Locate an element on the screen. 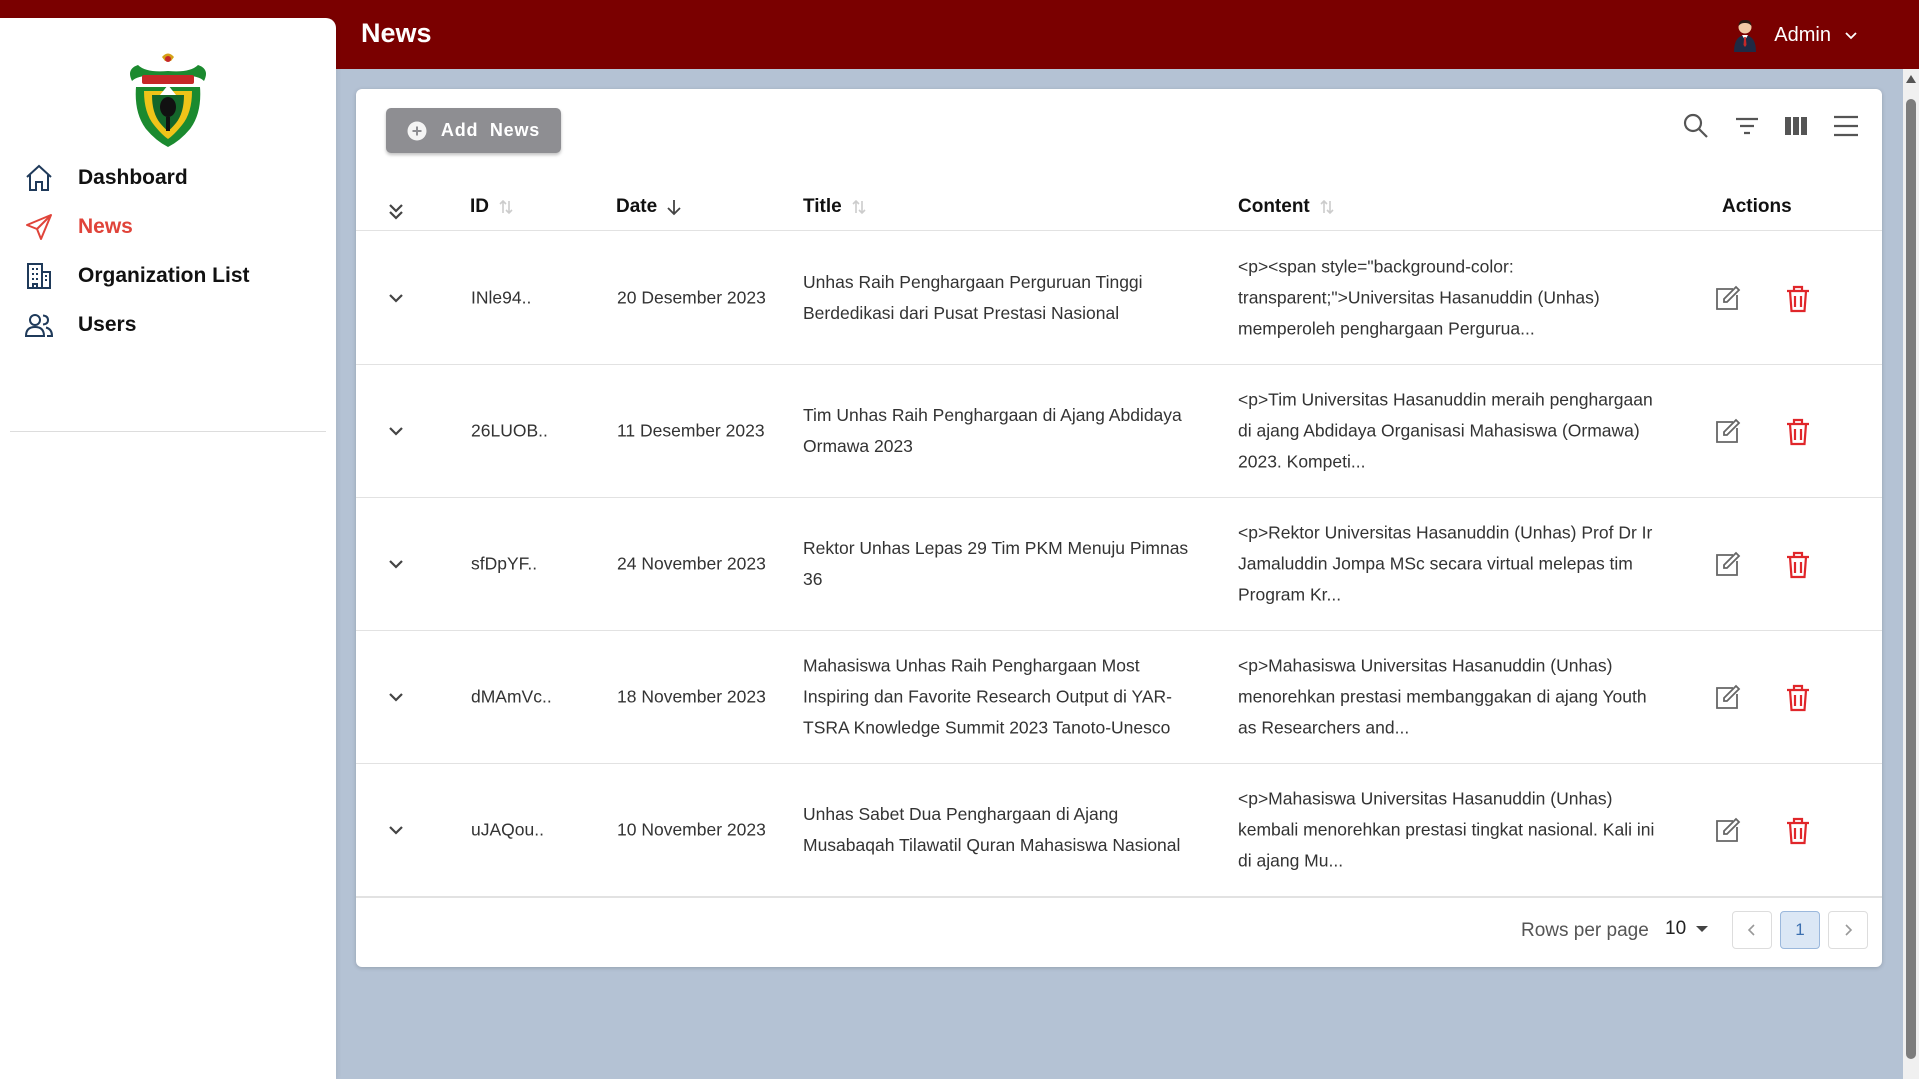 Image resolution: width=1919 pixels, height=1079 pixels. table-footer-divider is located at coordinates (1119, 897).